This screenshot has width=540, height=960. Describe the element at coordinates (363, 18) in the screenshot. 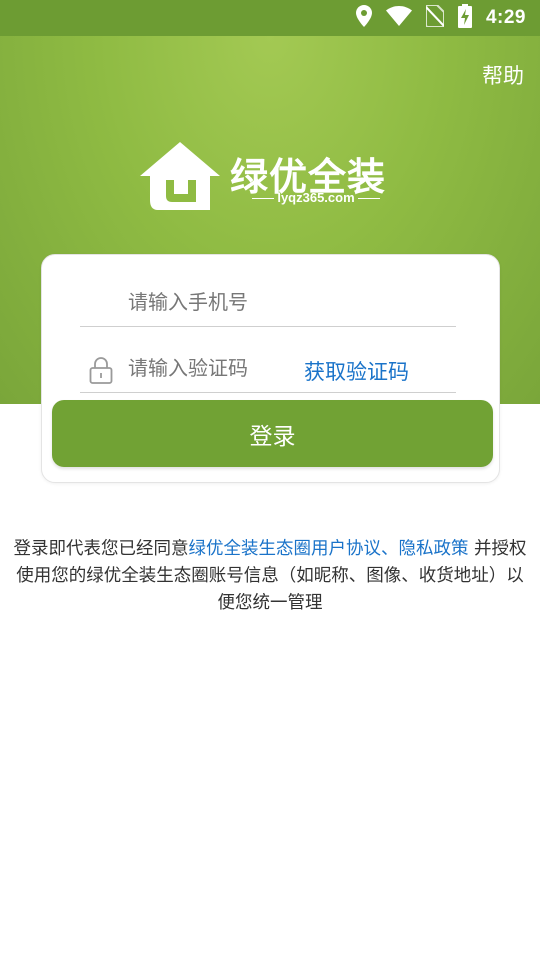

I see `location-icon` at that location.